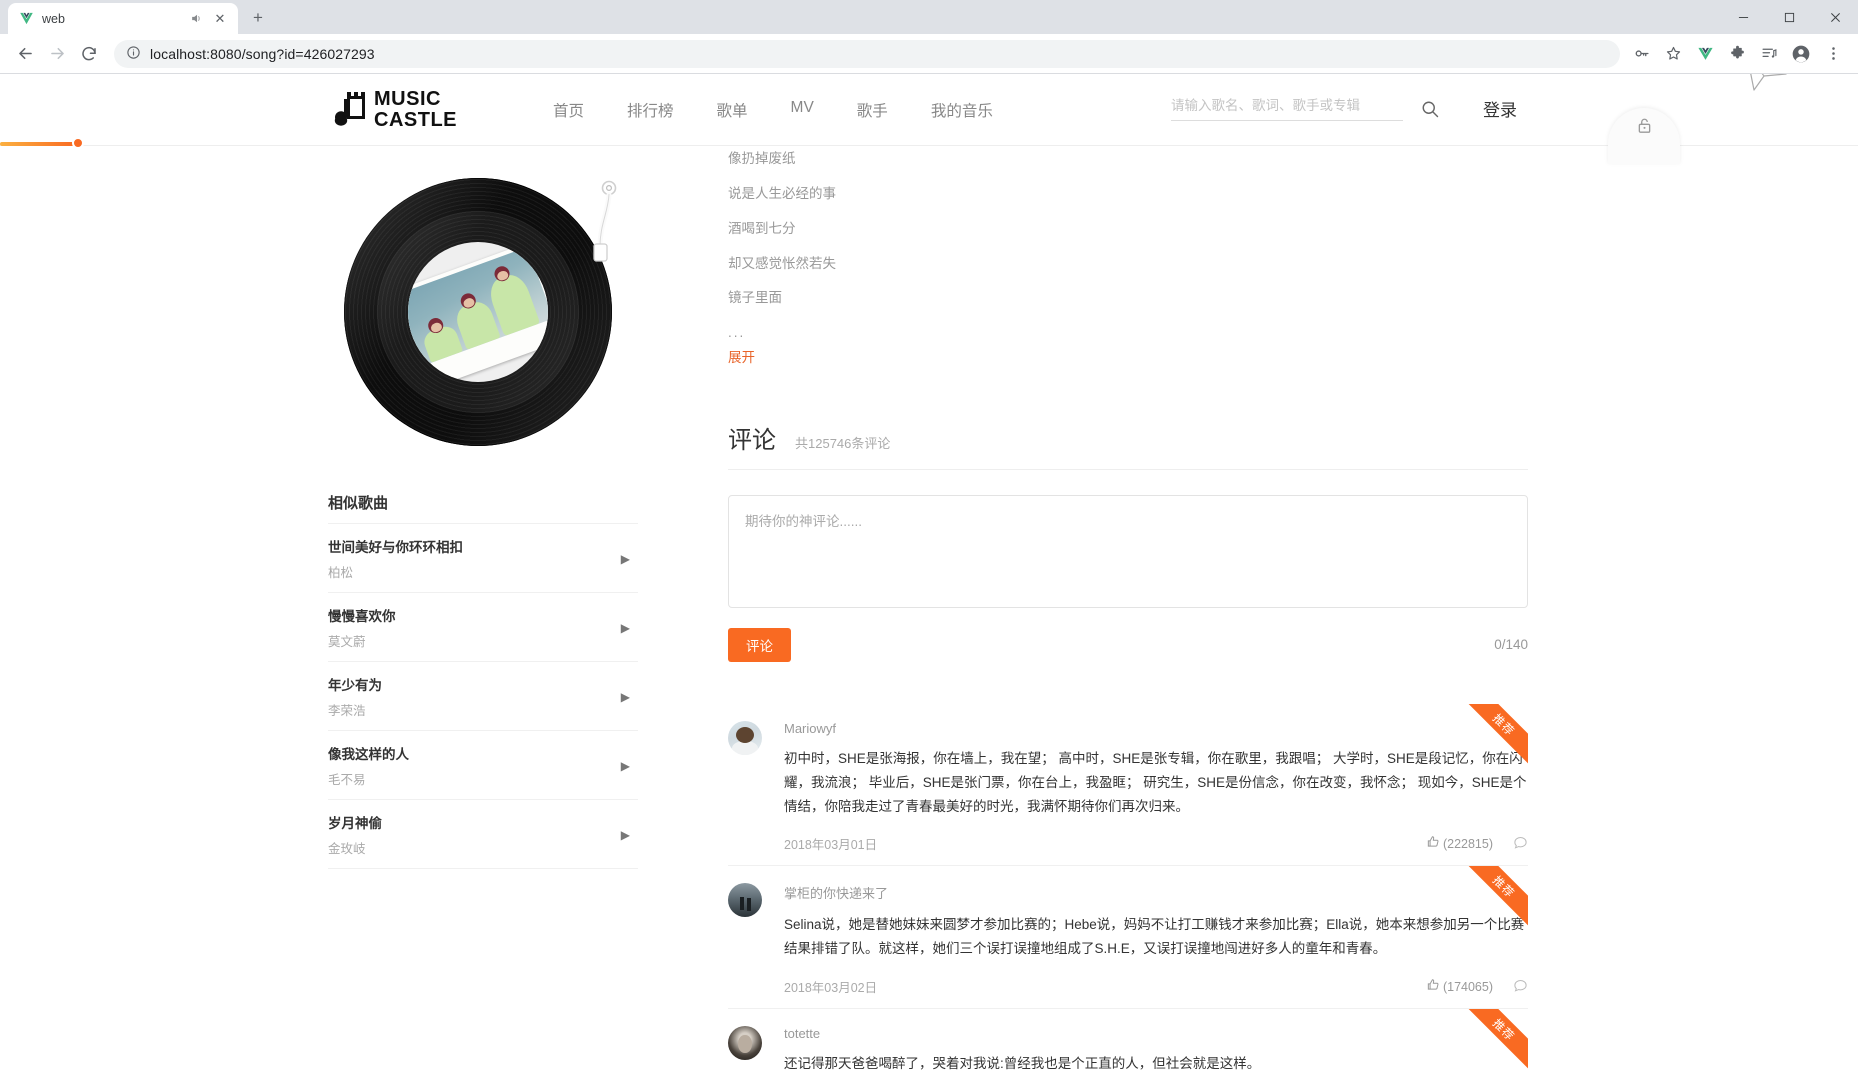 This screenshot has height=1080, width=1858. Describe the element at coordinates (872, 110) in the screenshot. I see `nav-item-artists: 歌手` at that location.